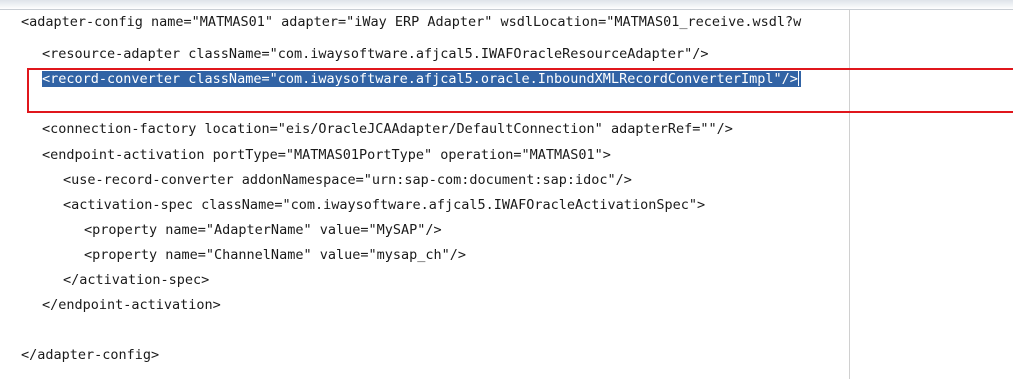 This screenshot has height=379, width=1013. I want to click on print-margin-line, so click(849, 194).